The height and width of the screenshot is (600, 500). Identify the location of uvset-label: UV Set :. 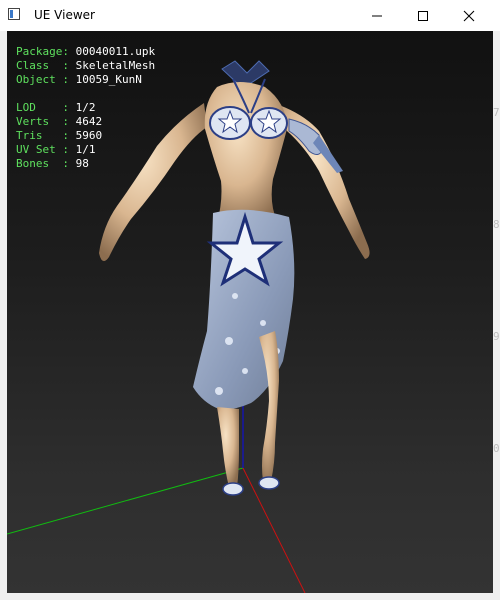
(42, 149).